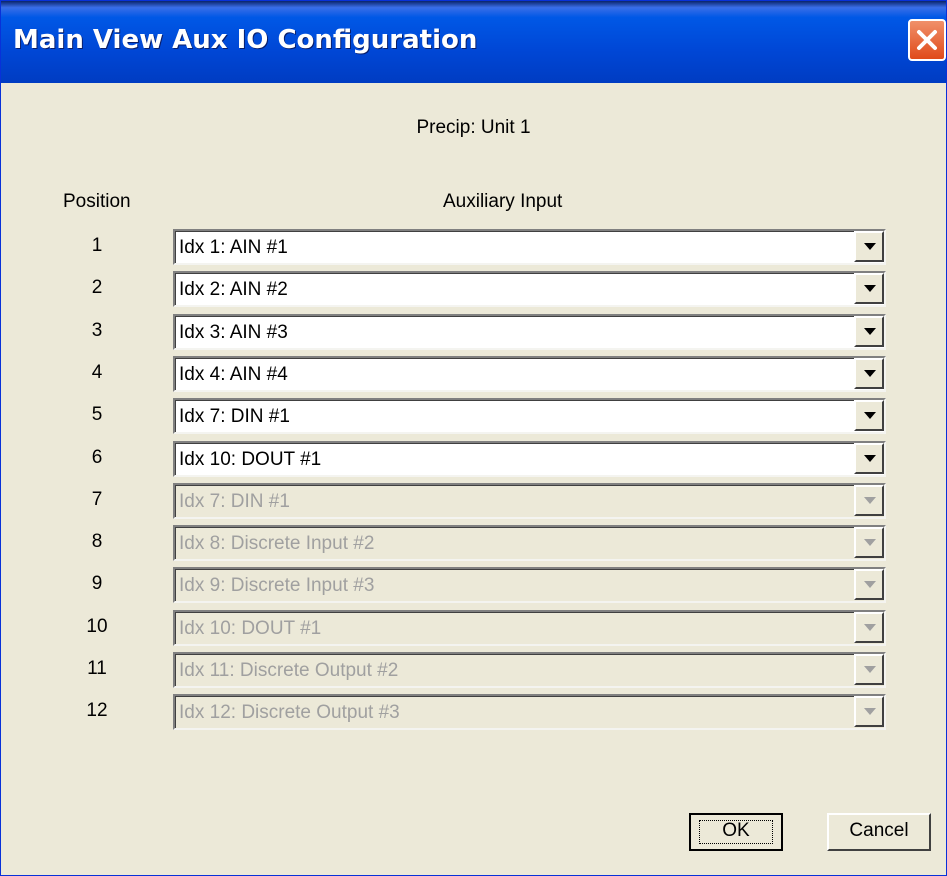  Describe the element at coordinates (97, 626) in the screenshot. I see `position-number: 10` at that location.